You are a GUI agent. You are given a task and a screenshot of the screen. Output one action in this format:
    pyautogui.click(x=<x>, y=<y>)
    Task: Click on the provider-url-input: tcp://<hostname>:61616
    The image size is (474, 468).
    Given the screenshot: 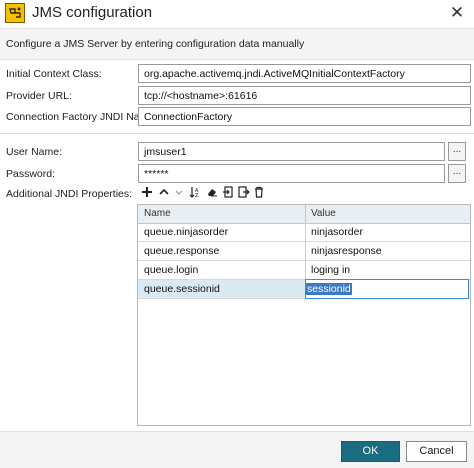 What is the action you would take?
    pyautogui.click(x=304, y=95)
    